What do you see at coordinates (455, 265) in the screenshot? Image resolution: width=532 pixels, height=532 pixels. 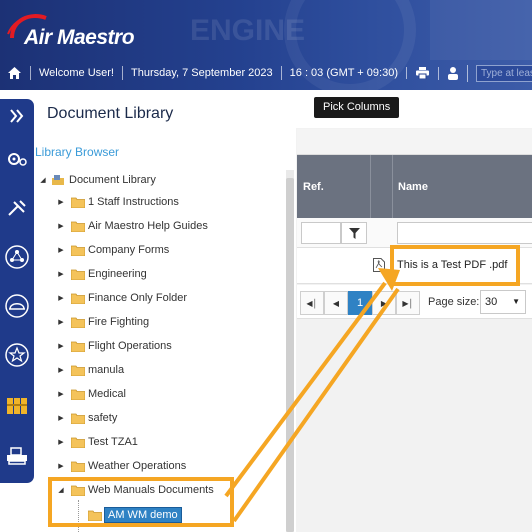 I see `highlight-box-file` at bounding box center [455, 265].